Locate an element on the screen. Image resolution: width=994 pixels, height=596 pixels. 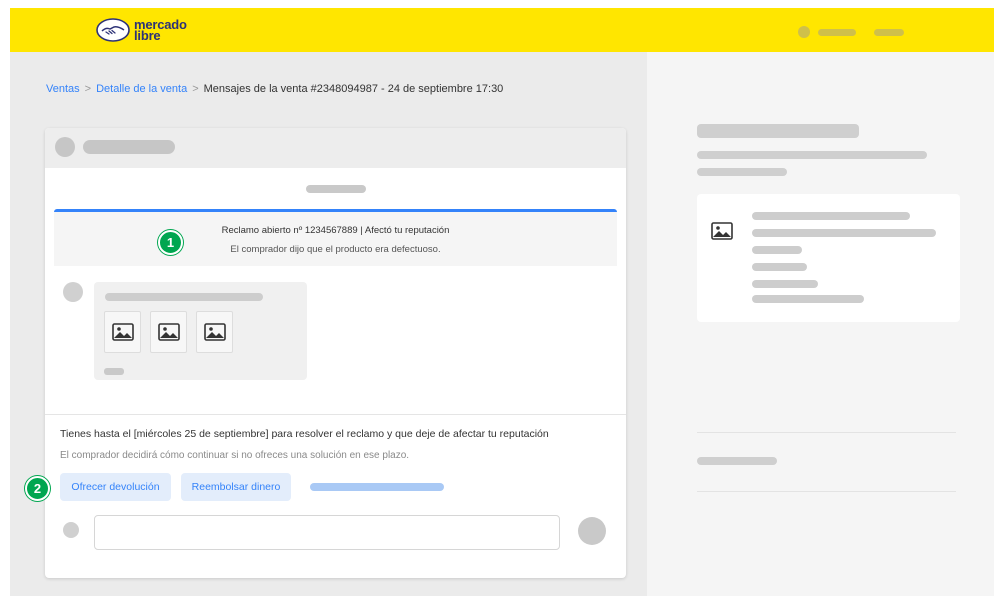
more-options-link-skeleton is located at coordinates (377, 487).